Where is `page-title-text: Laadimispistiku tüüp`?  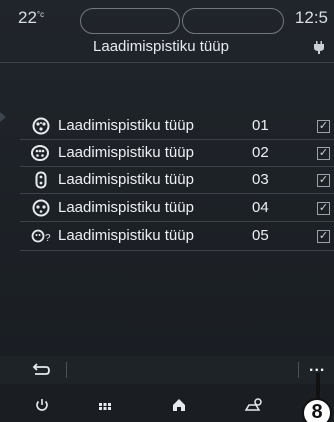 page-title-text: Laadimispistiku tüüp is located at coordinates (161, 46).